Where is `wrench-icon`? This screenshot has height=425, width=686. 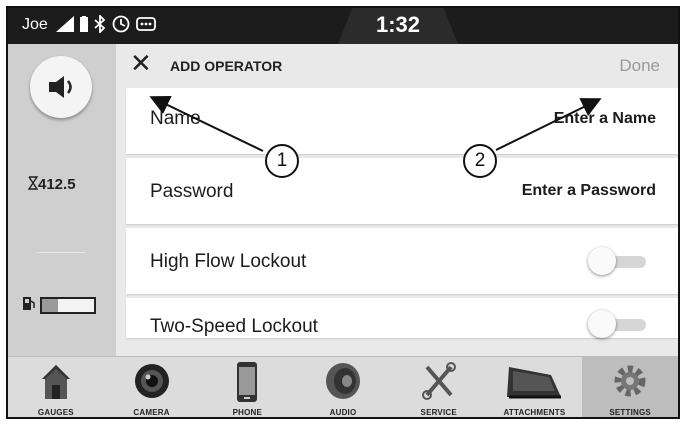 wrench-icon is located at coordinates (439, 381).